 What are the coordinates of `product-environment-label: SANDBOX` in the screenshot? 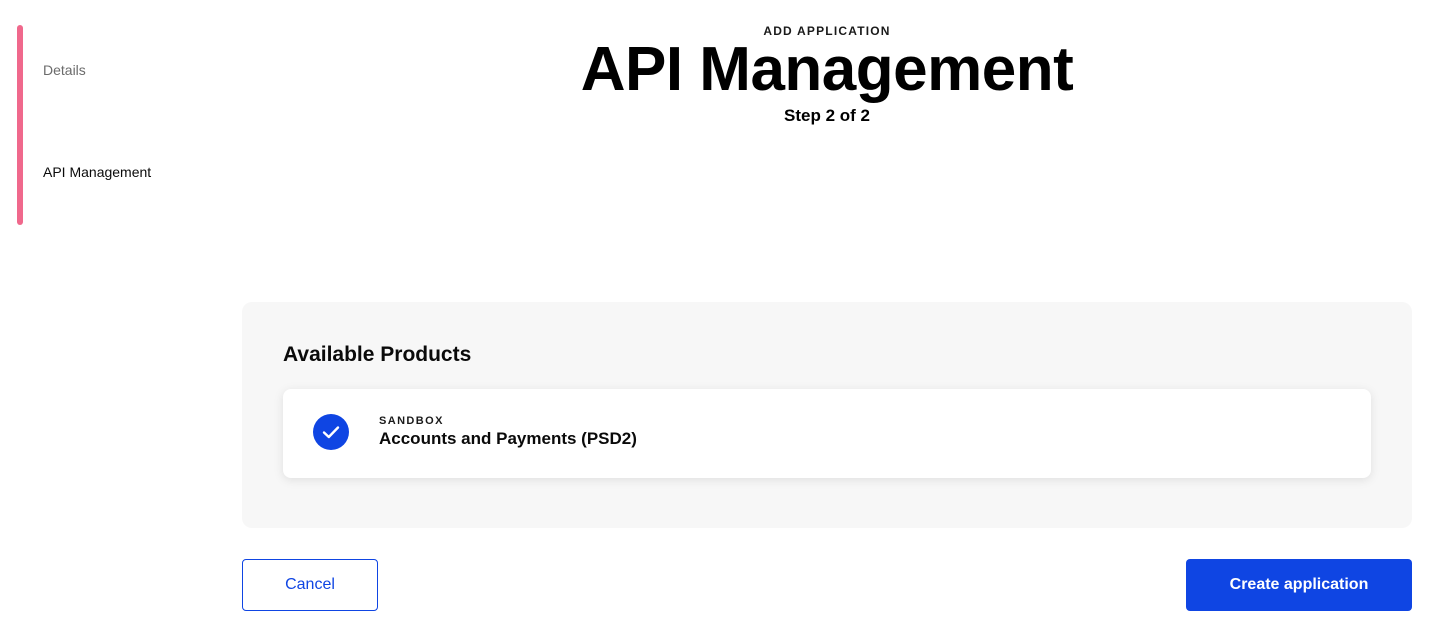 It's located at (411, 421).